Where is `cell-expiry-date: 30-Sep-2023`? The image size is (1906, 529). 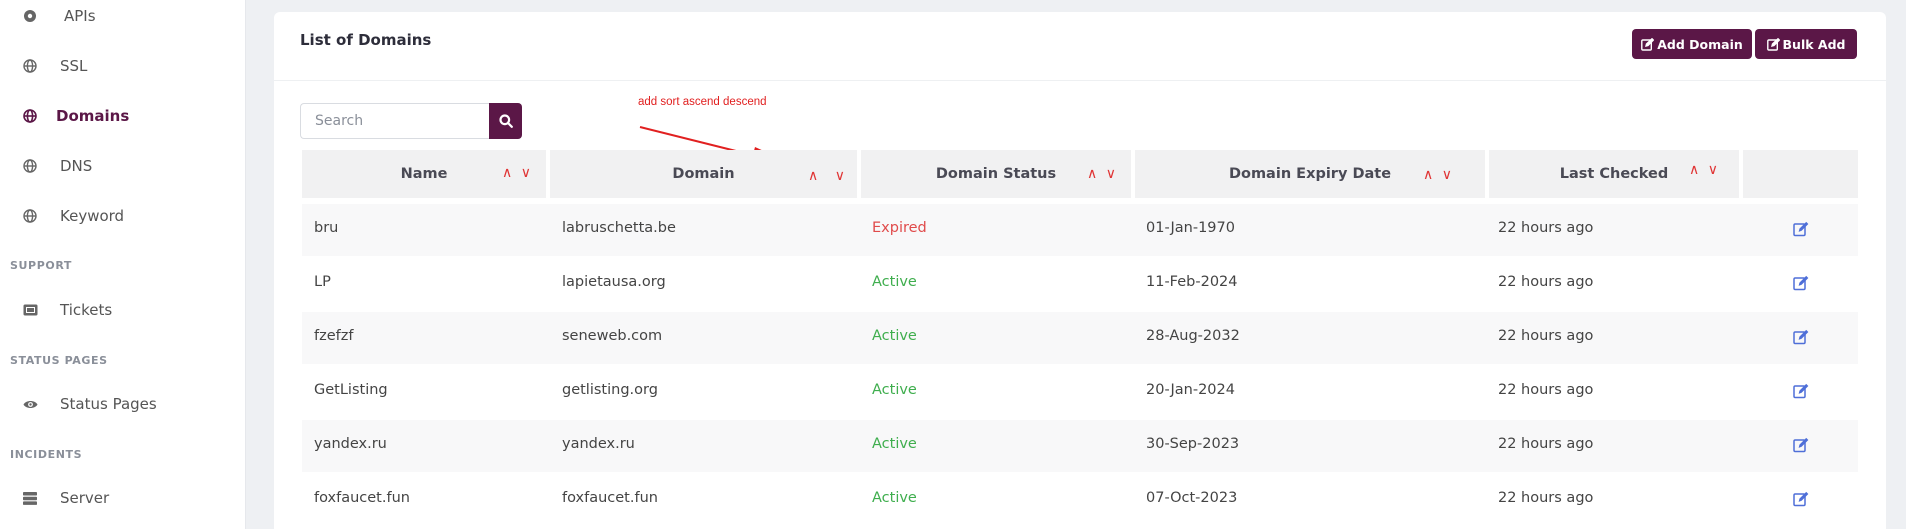
cell-expiry-date: 30-Sep-2023 is located at coordinates (1193, 444).